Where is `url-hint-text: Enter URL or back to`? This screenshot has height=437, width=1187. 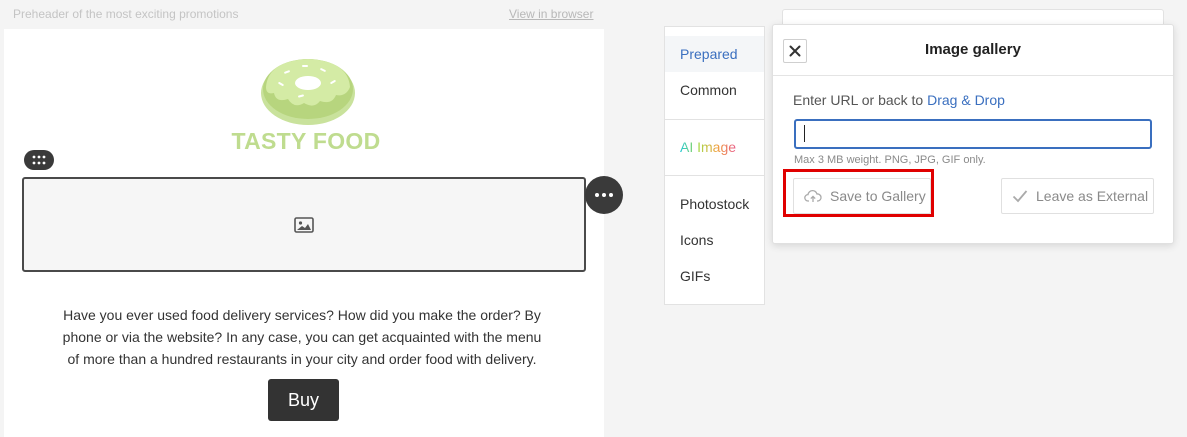 url-hint-text: Enter URL or back to is located at coordinates (858, 100).